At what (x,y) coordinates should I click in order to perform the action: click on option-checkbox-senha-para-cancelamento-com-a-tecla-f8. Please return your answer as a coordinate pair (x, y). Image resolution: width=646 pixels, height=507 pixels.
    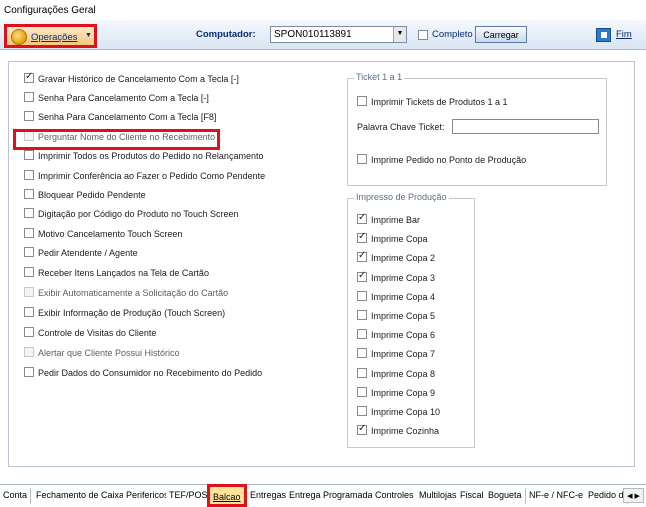
    Looking at the image, I should click on (29, 116).